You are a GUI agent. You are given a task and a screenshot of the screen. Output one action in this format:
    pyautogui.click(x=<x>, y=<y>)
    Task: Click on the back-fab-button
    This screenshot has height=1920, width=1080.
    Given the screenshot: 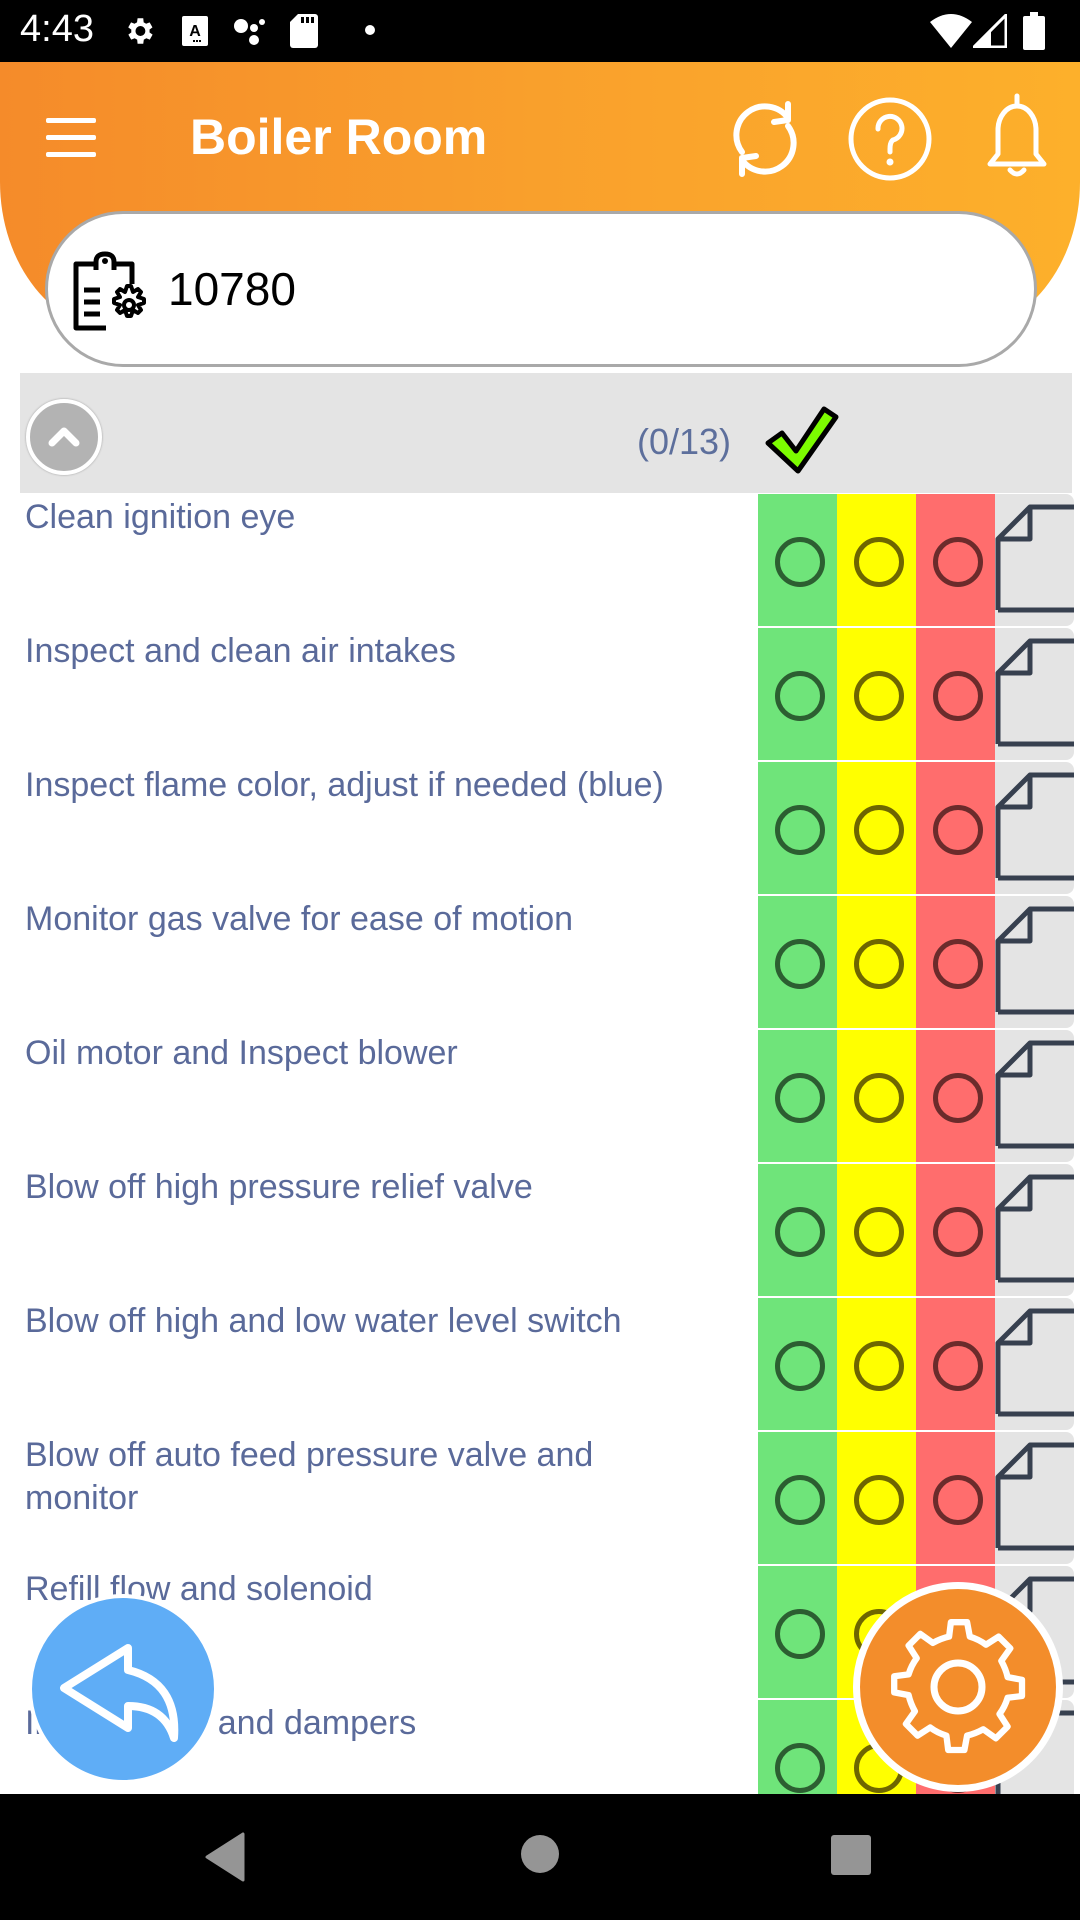 What is the action you would take?
    pyautogui.click(x=123, y=1689)
    